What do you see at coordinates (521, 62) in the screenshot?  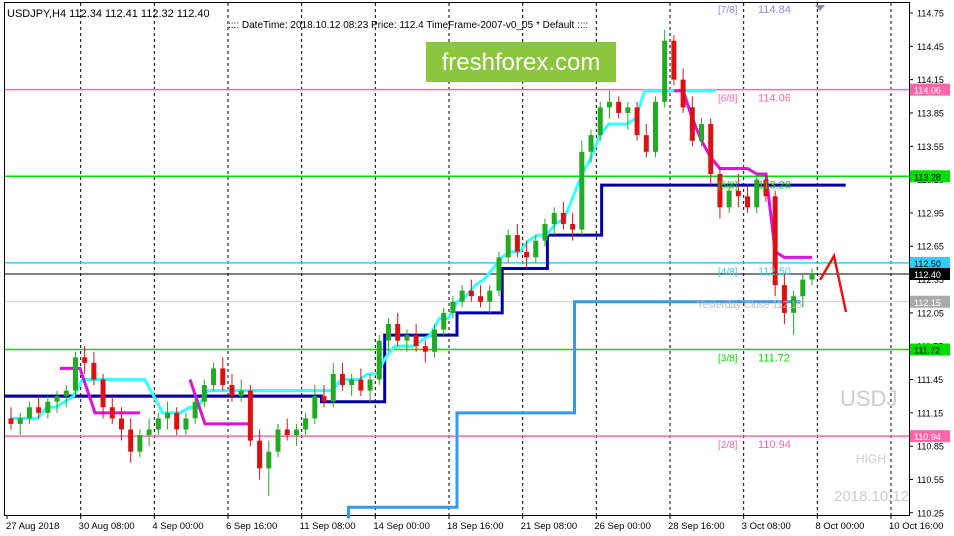 I see `watermark: freshforex.com` at bounding box center [521, 62].